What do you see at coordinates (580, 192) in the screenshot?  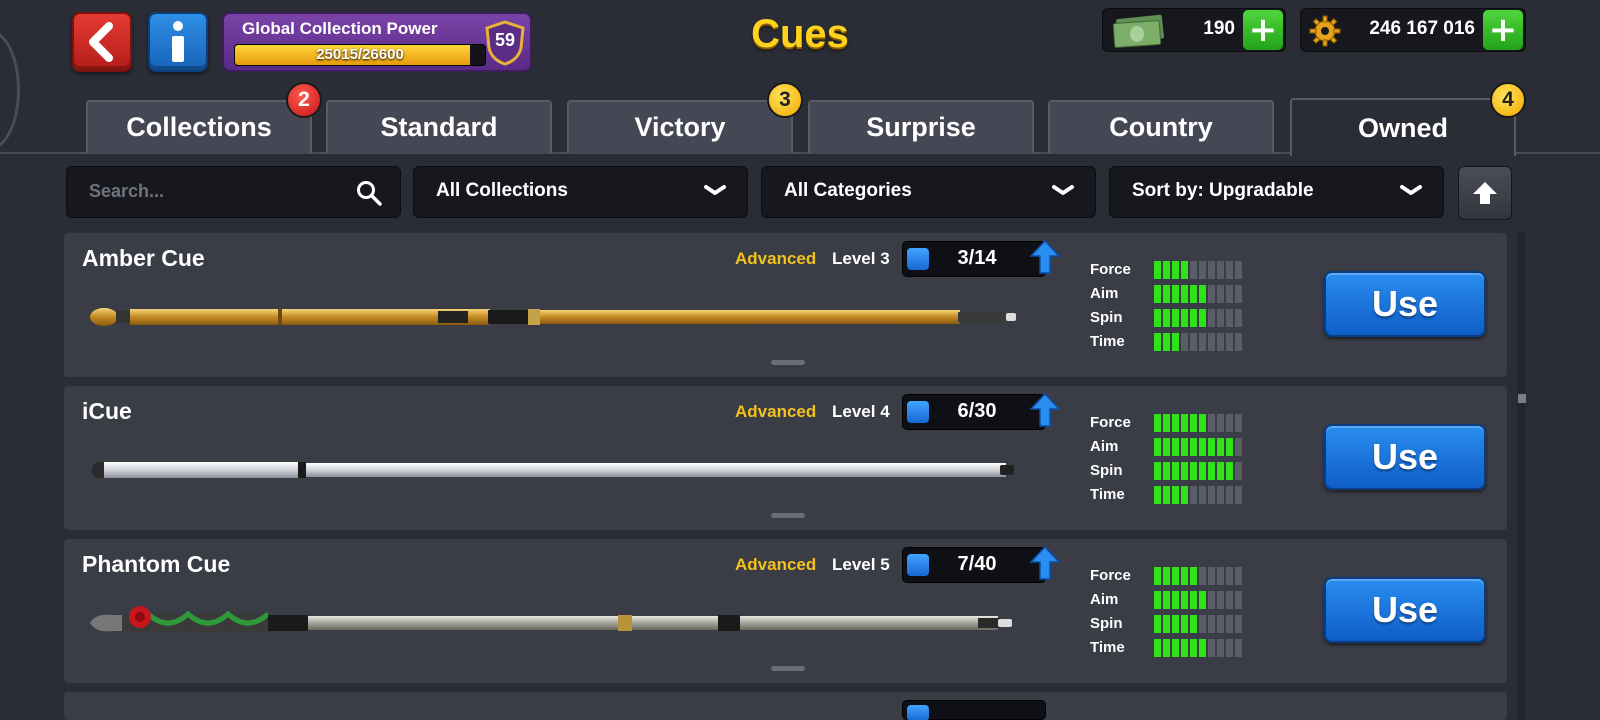 I see `collections-dropdown: All Collections` at bounding box center [580, 192].